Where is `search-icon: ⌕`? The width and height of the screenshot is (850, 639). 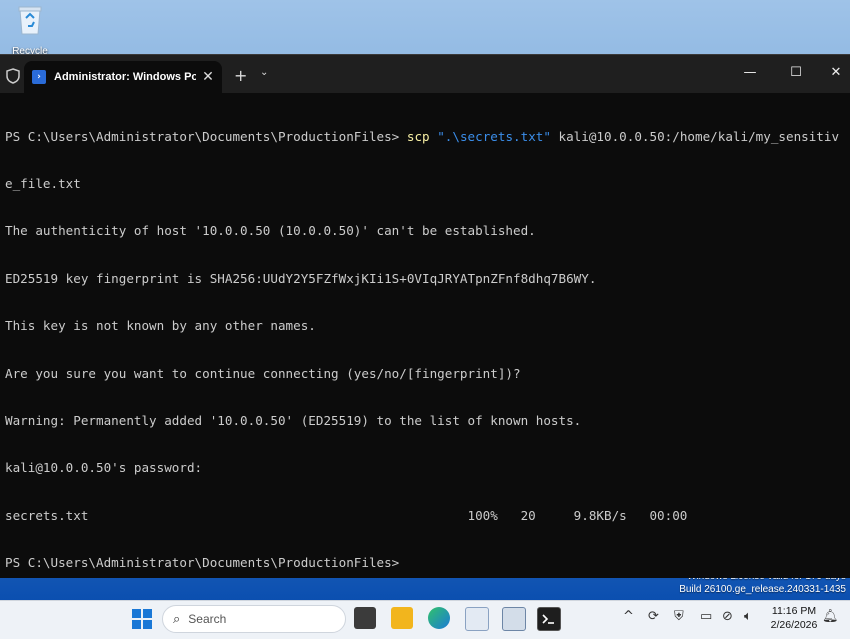
search-icon: ⌕ is located at coordinates (177, 619).